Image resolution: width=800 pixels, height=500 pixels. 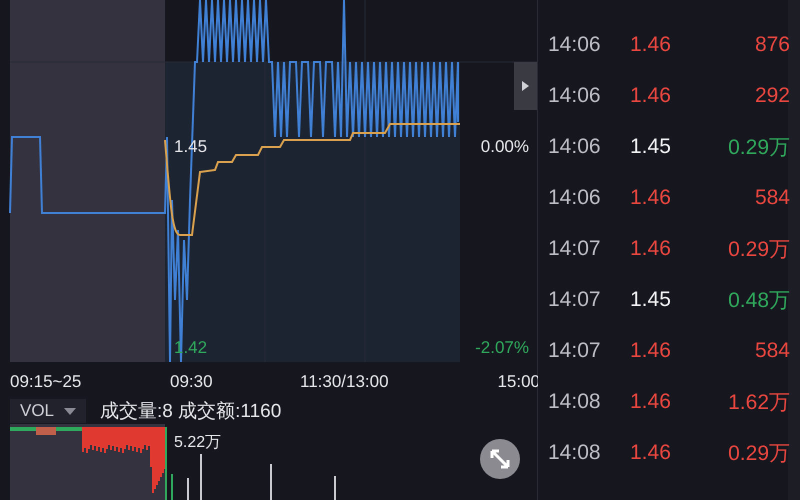 I want to click on caret-icon, so click(x=70, y=411).